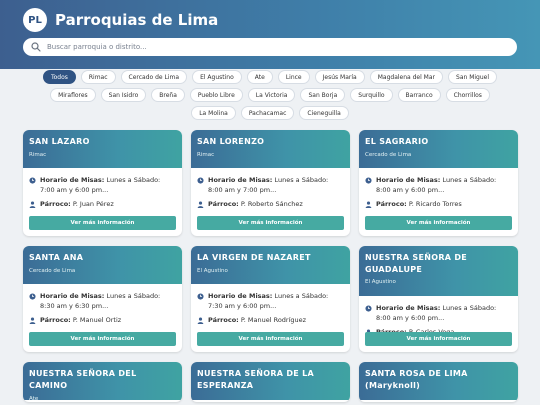 The height and width of the screenshot is (405, 540). What do you see at coordinates (102, 149) in the screenshot?
I see `card-header: SAN LAZARO Rimac` at bounding box center [102, 149].